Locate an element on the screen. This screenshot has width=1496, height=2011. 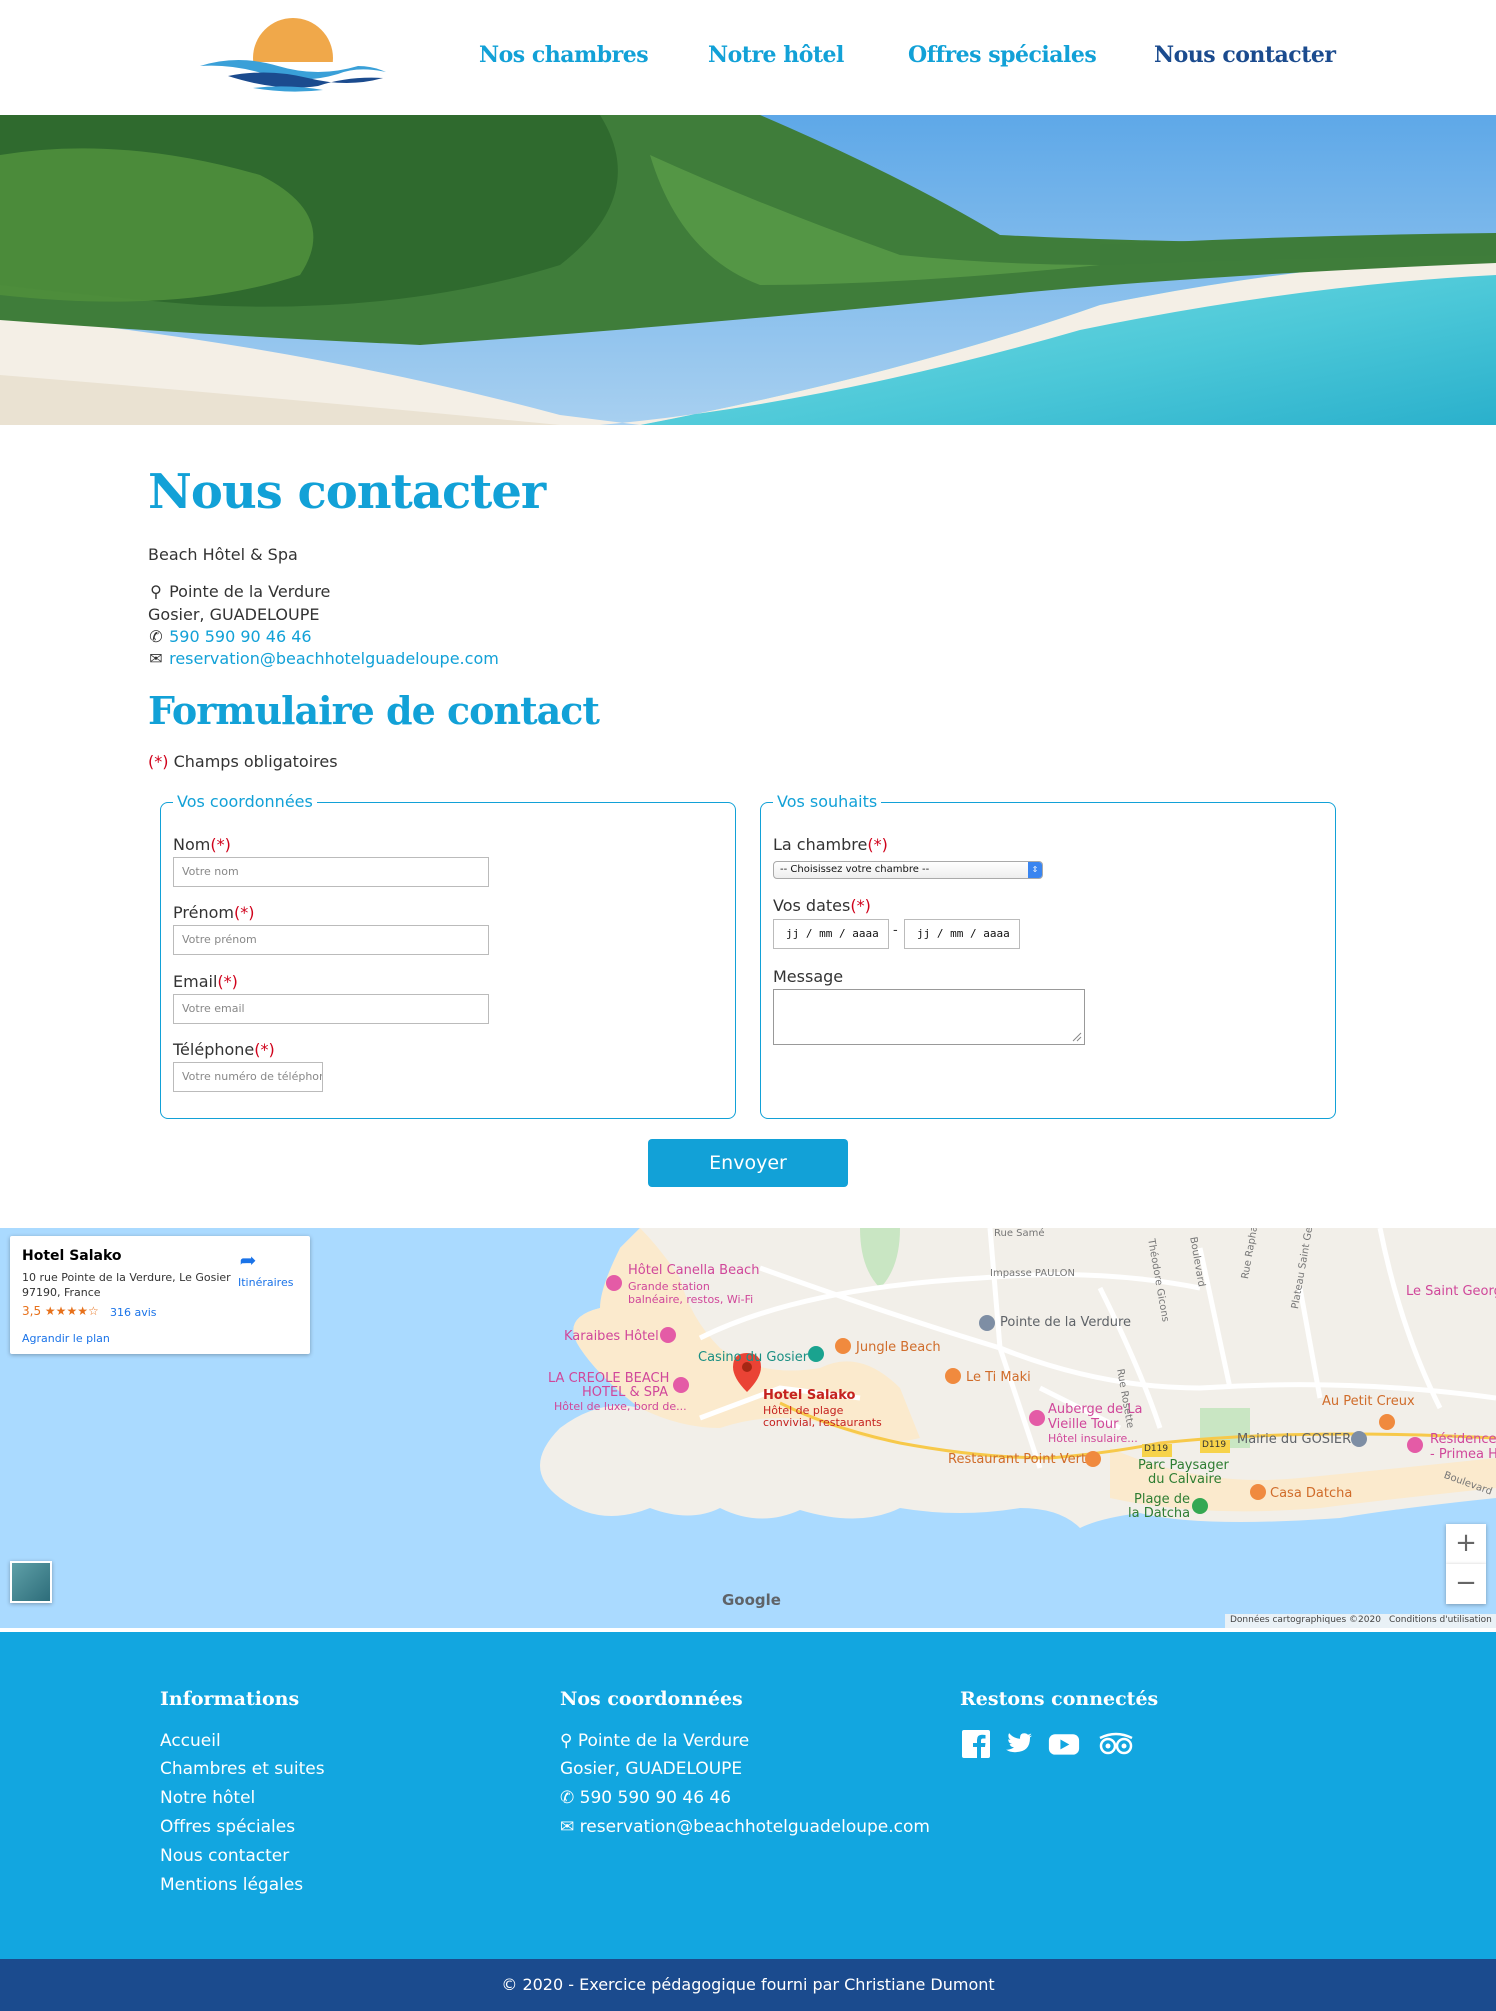
nav-contact: Nous contacter is located at coordinates (1245, 55).